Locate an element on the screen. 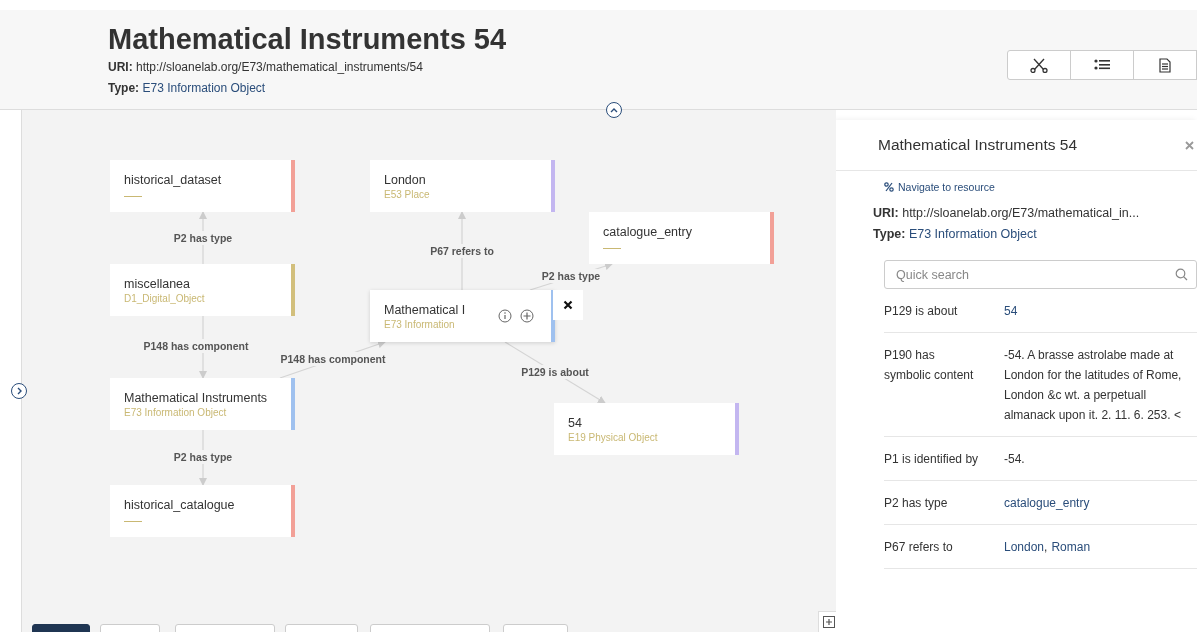 This screenshot has width=1197, height=632. value-link: Roman is located at coordinates (1071, 547).